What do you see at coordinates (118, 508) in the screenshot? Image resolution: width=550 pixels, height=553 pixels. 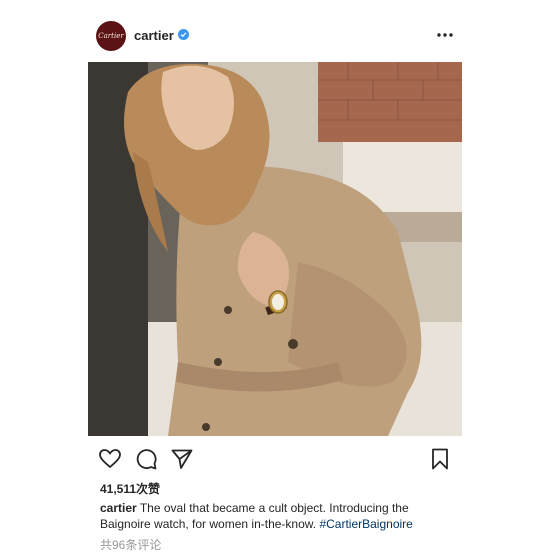 I see `caption-username: cartier` at bounding box center [118, 508].